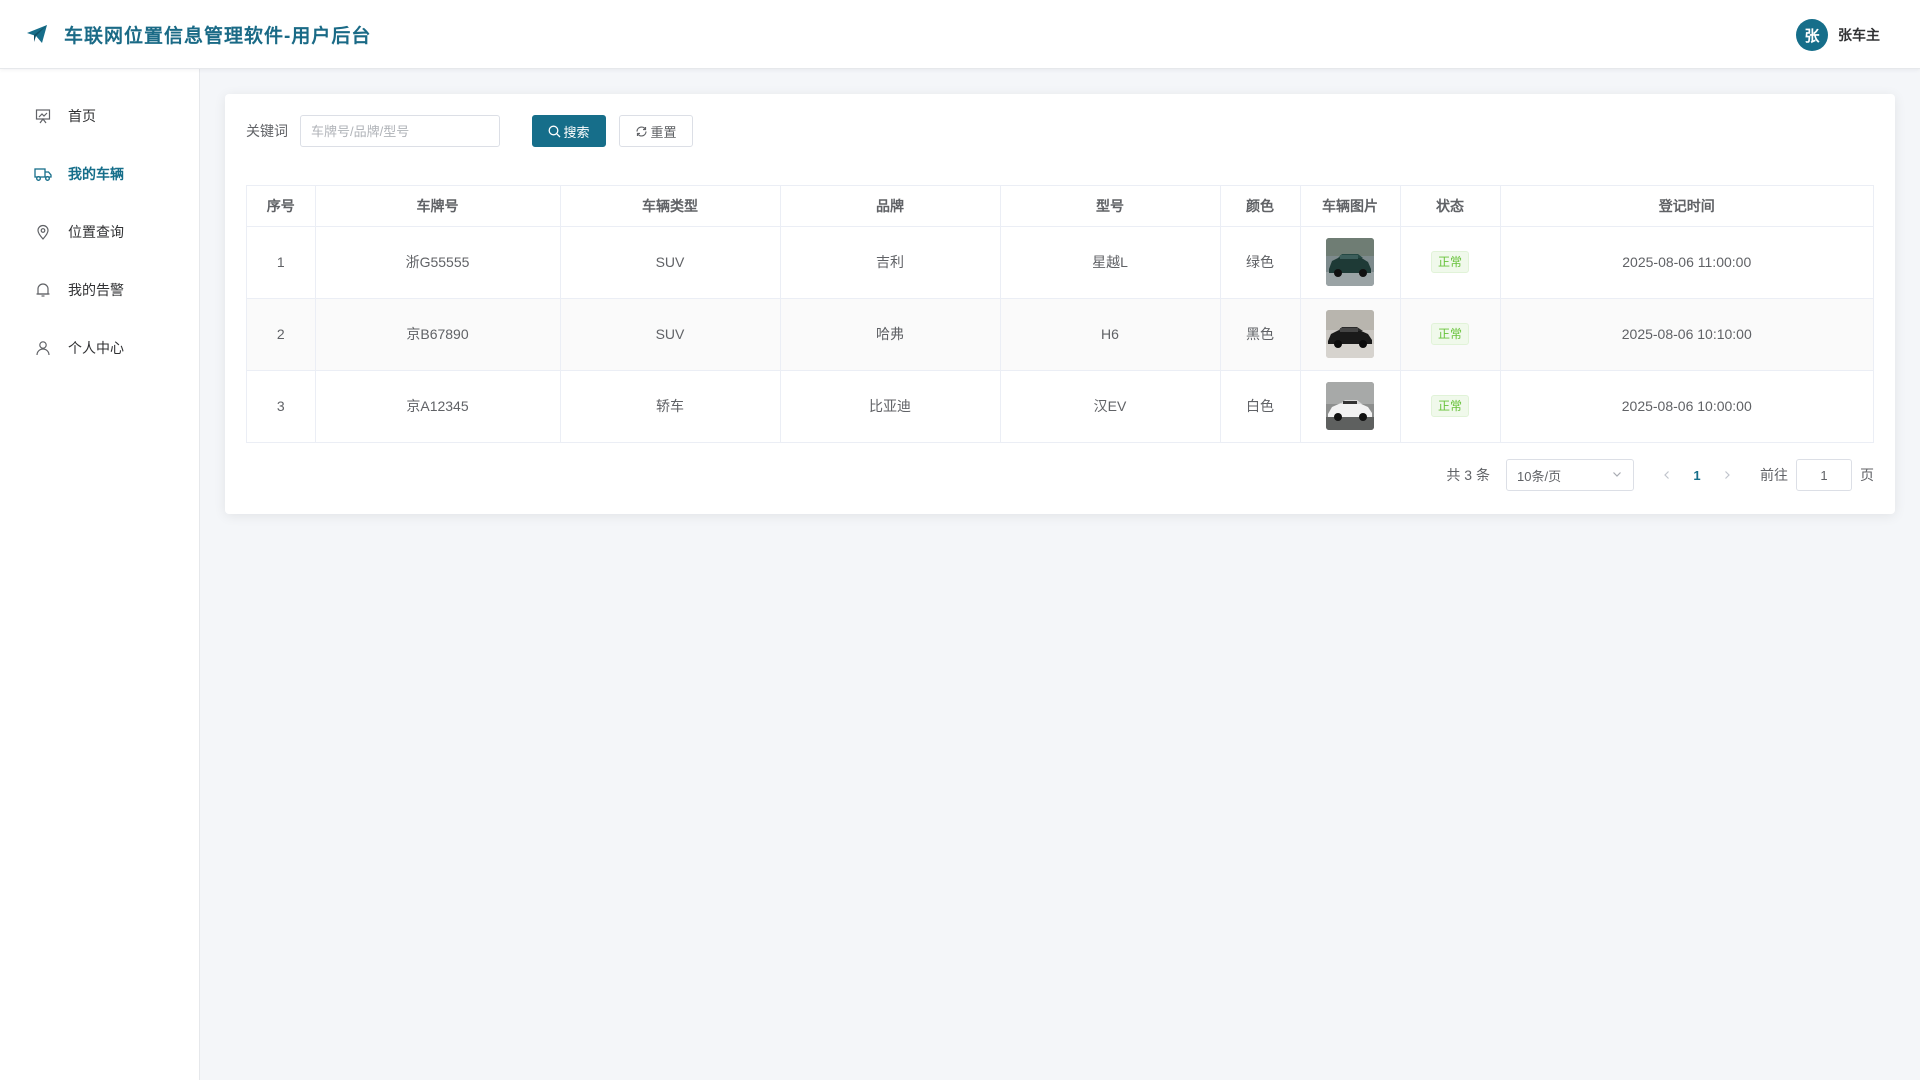 The image size is (1920, 1080). I want to click on cell-time: 2025-08-06 10:00:00, so click(1686, 406).